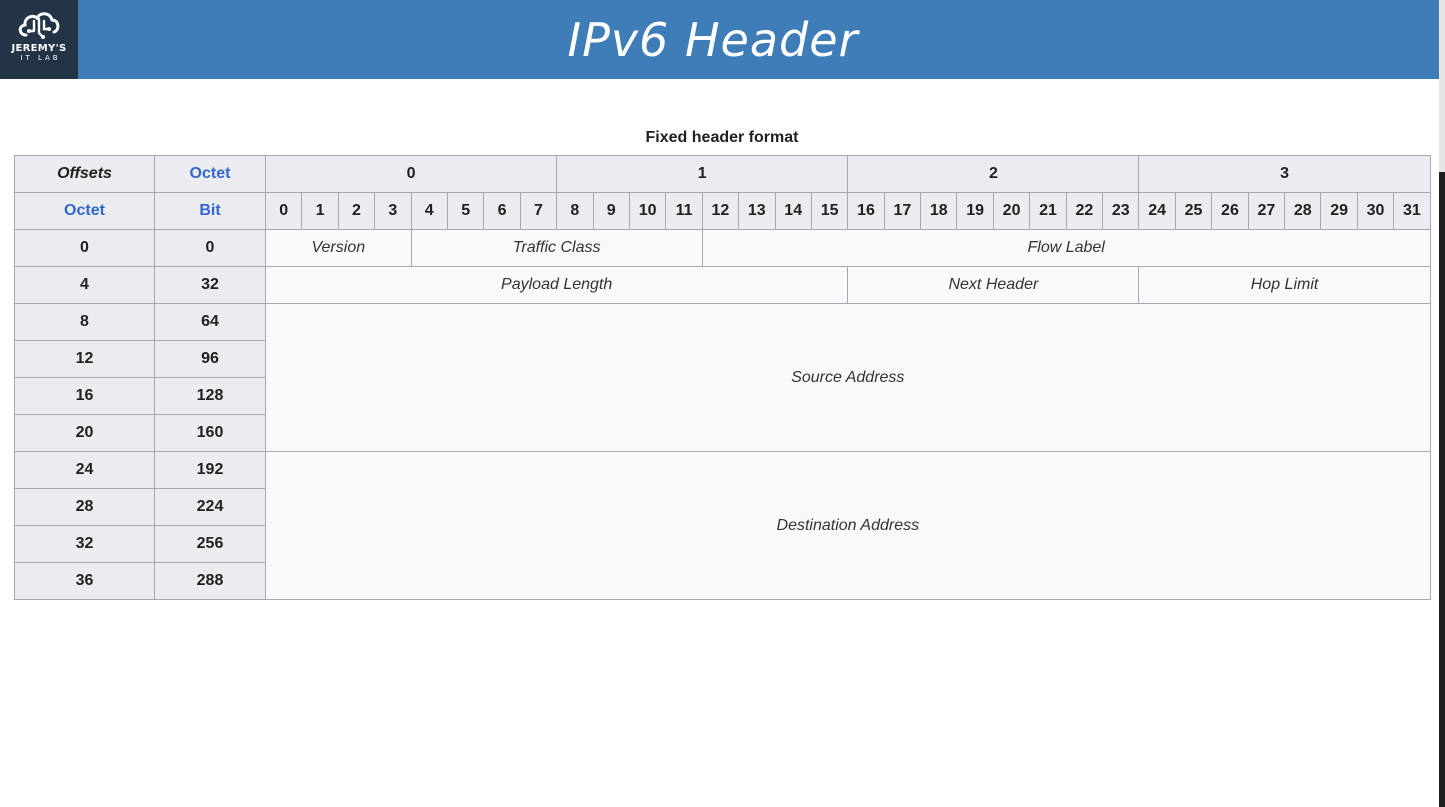 This screenshot has width=1445, height=807. I want to click on row-octet-offset: 24, so click(84, 470).